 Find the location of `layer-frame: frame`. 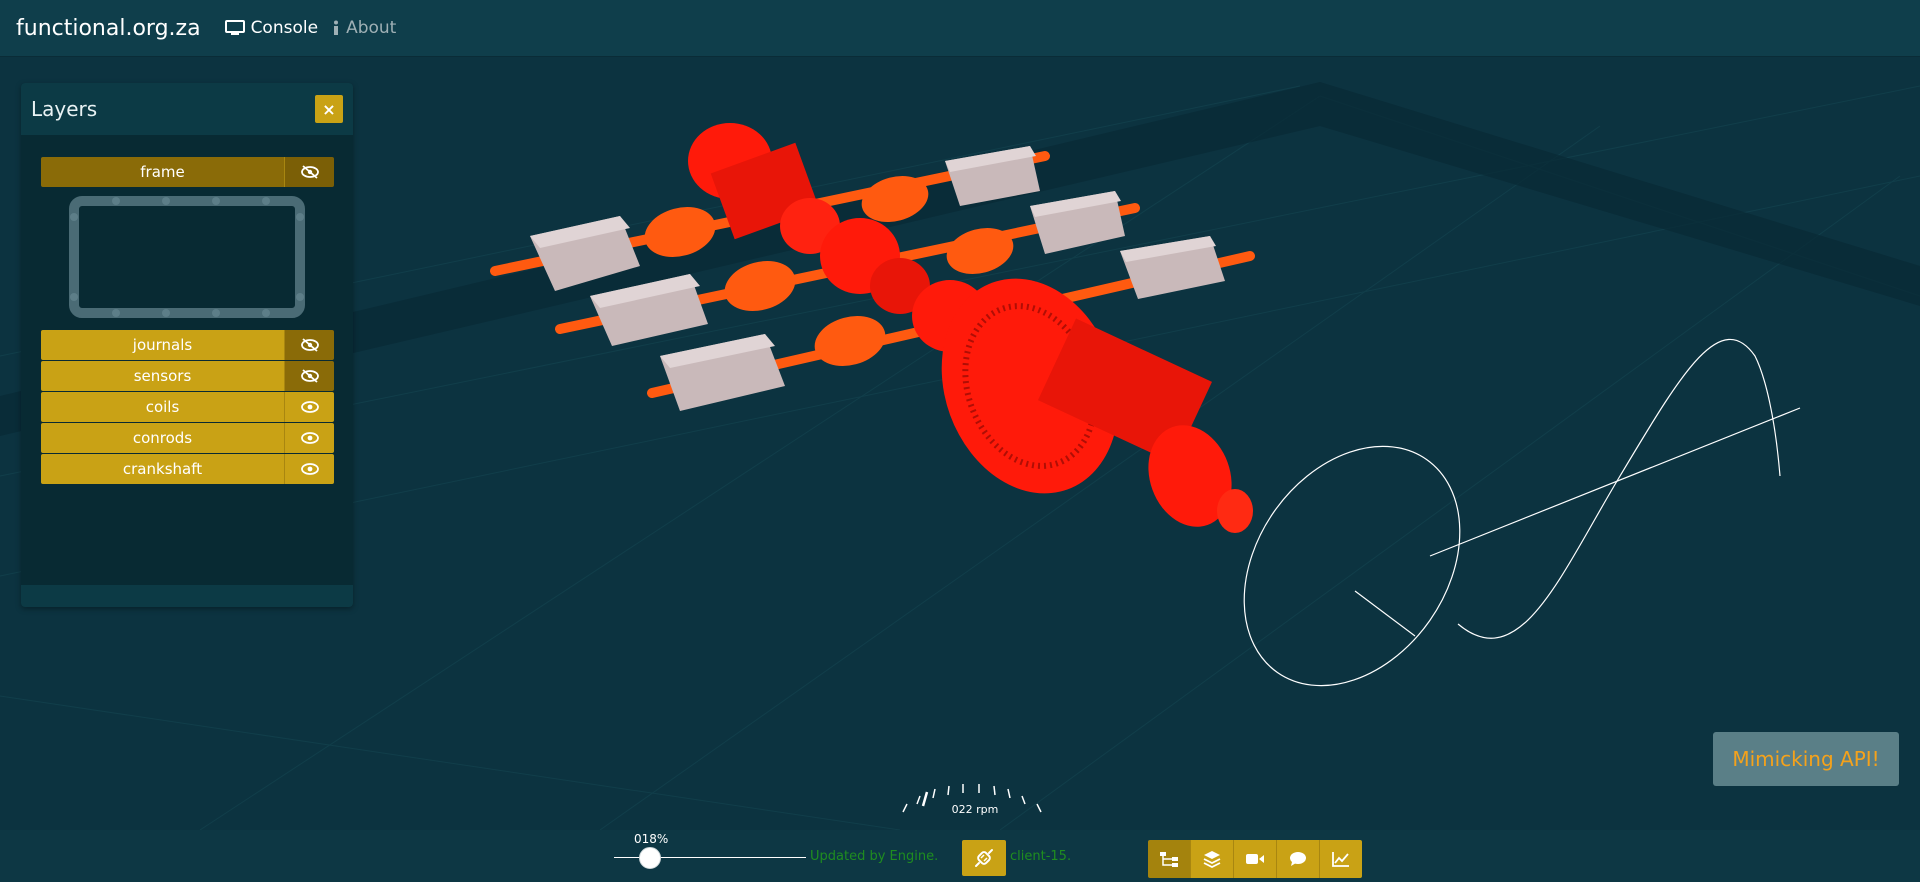

layer-frame: frame is located at coordinates (187, 172).